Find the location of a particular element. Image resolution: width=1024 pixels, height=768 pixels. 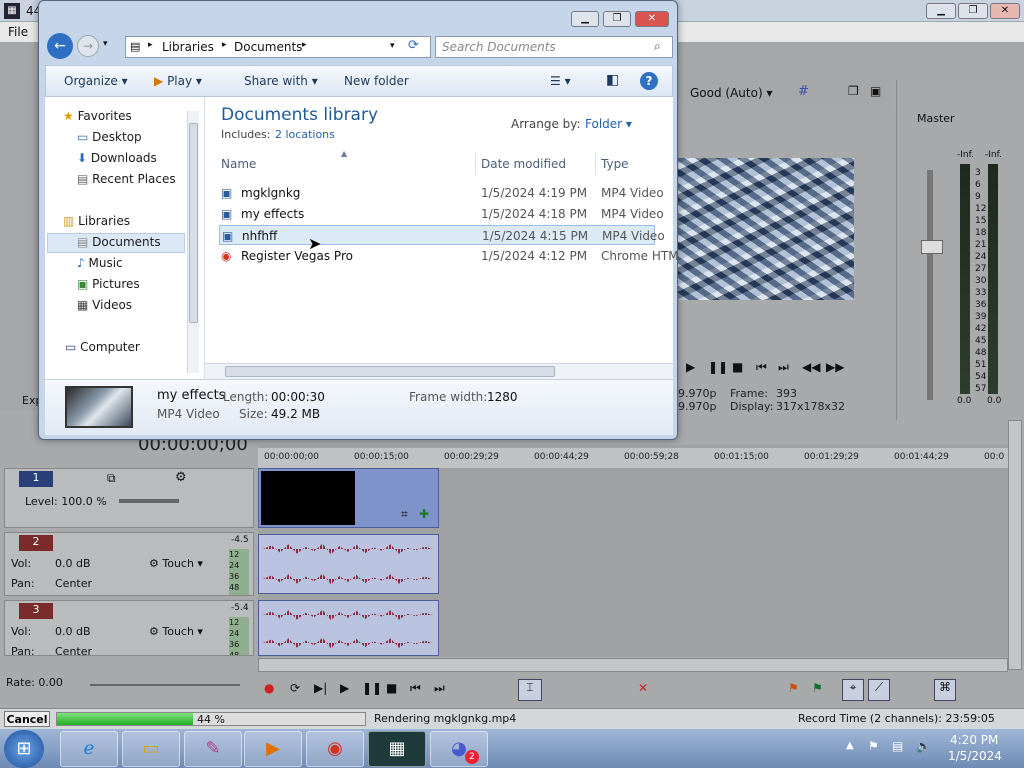

nav-downloads: ⬇ Downloads is located at coordinates (117, 158).